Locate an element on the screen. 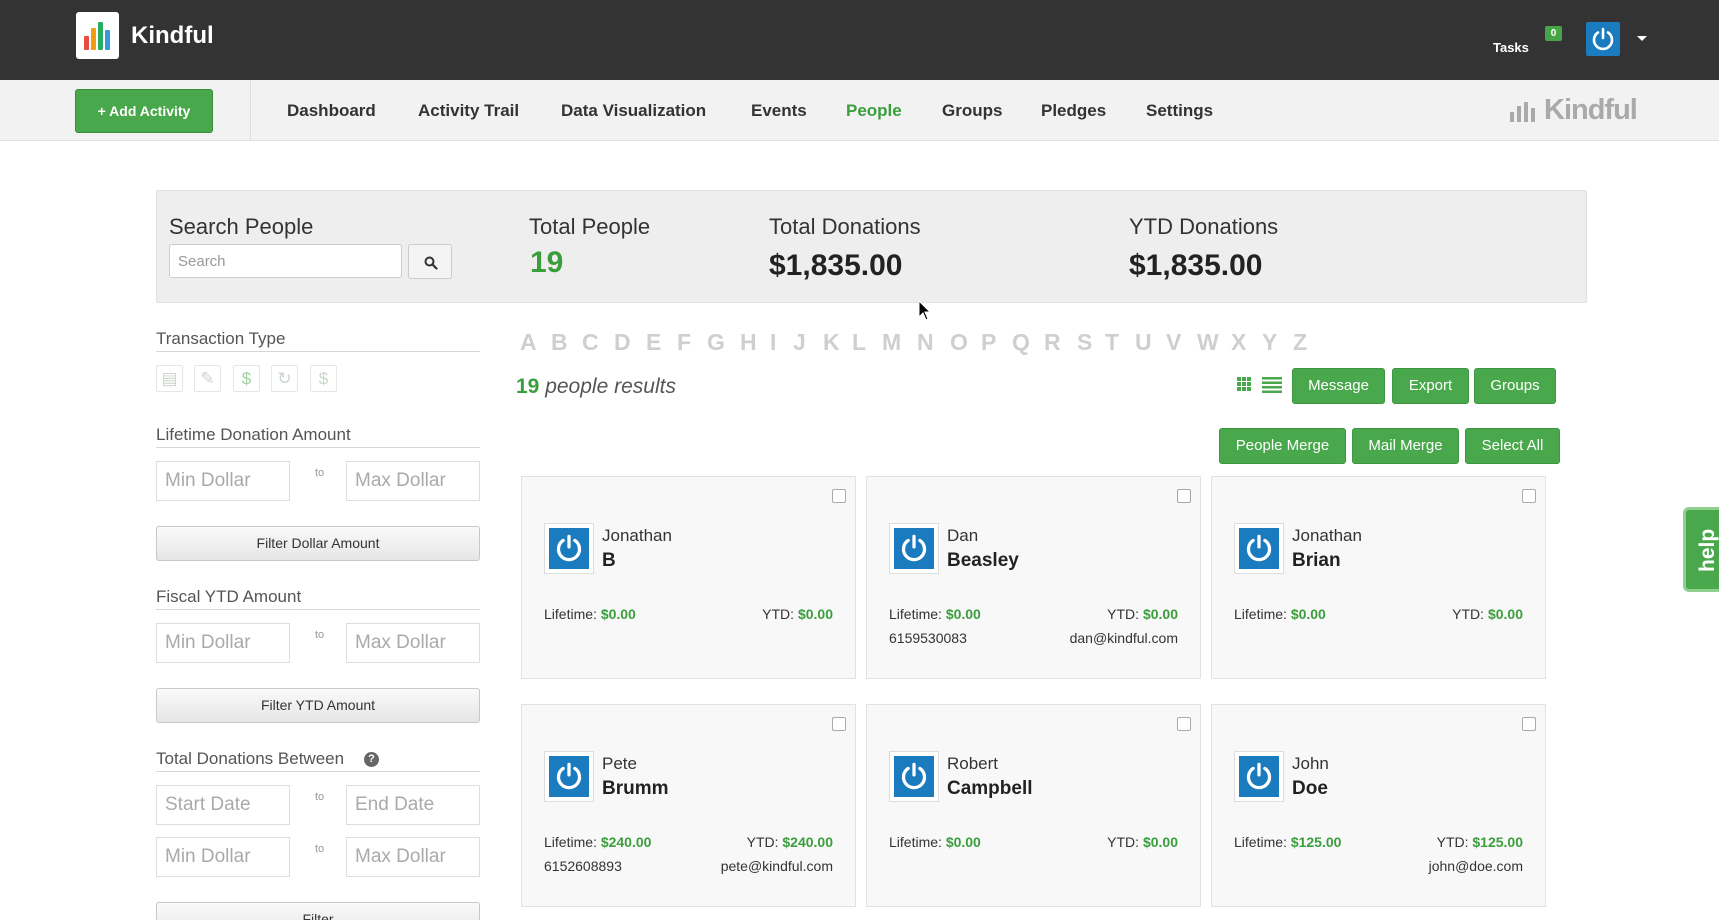  people-merge-button: People Merge is located at coordinates (1282, 446).